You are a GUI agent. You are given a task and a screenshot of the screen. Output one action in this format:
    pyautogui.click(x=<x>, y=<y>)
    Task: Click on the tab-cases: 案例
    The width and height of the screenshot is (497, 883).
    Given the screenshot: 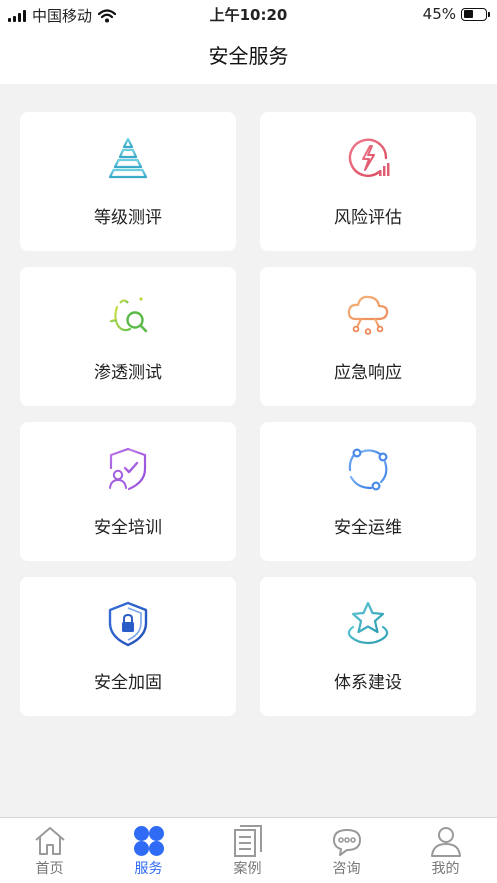 What is the action you would take?
    pyautogui.click(x=247, y=850)
    